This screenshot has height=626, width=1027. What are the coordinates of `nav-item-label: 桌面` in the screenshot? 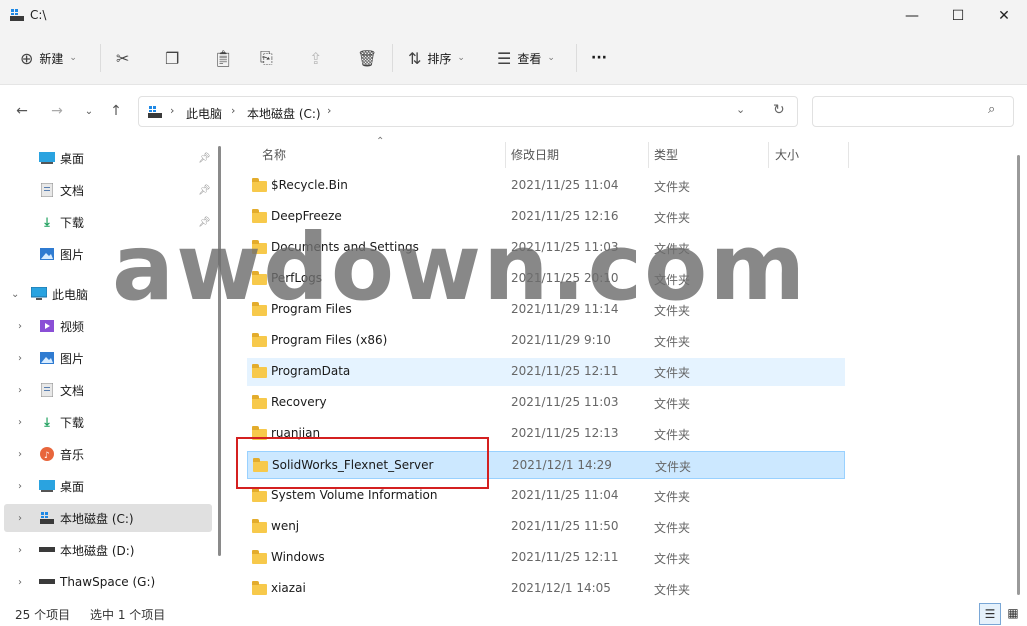 It's located at (72, 158).